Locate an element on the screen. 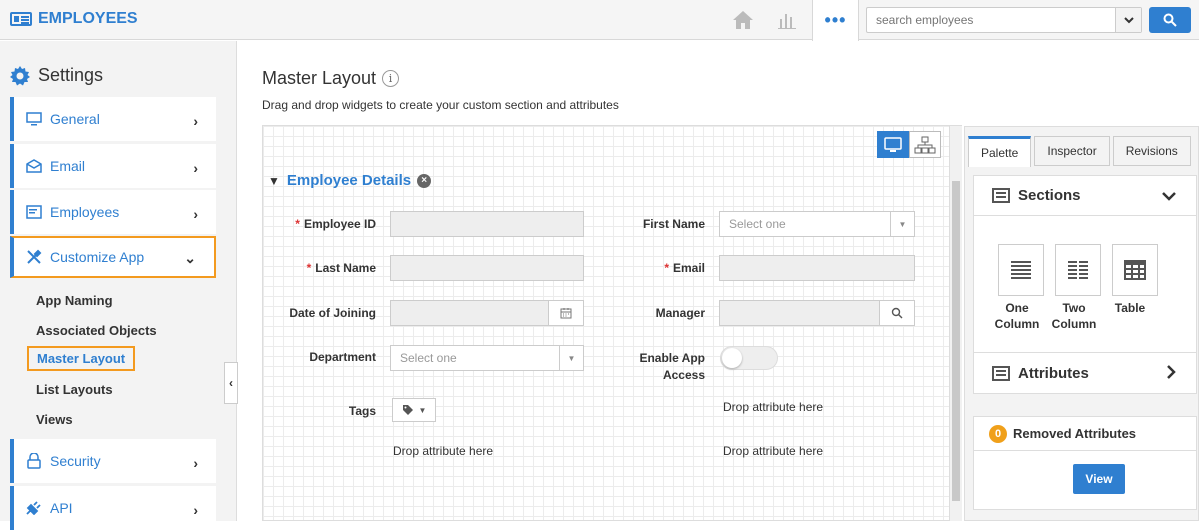 This screenshot has height=530, width=1199. chevron-right-icon is located at coordinates (1171, 373).